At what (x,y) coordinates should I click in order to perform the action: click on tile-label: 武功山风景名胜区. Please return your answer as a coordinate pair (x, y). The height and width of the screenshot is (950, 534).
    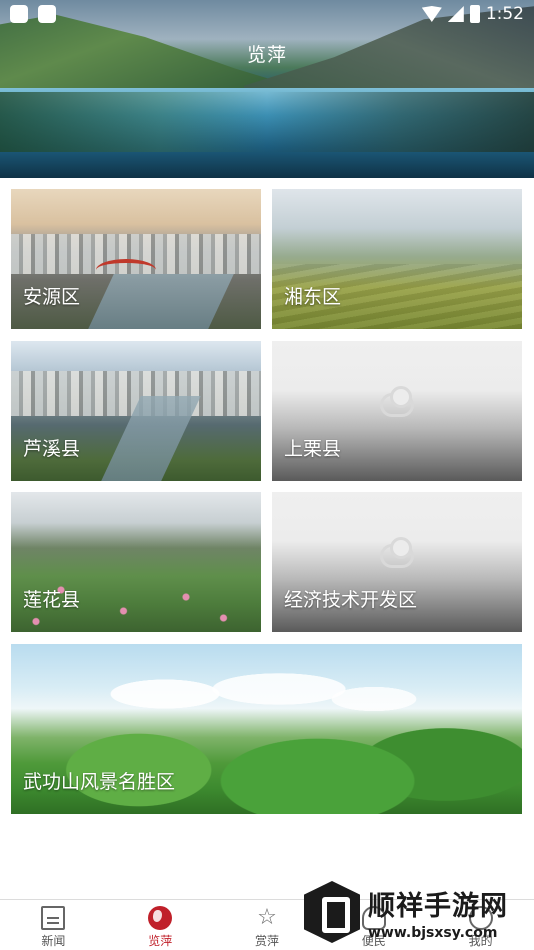
    Looking at the image, I should click on (99, 782).